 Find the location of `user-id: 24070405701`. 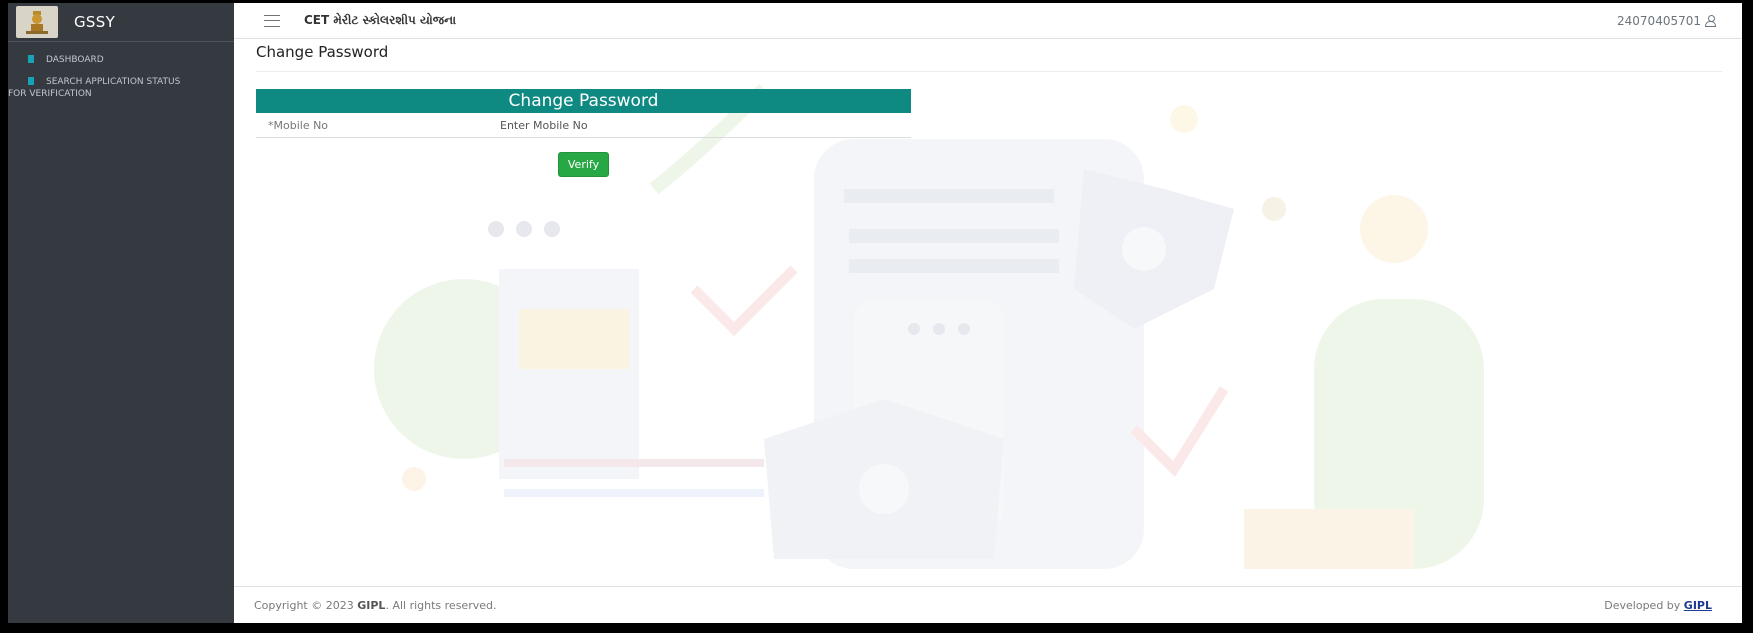

user-id: 24070405701 is located at coordinates (1659, 20).